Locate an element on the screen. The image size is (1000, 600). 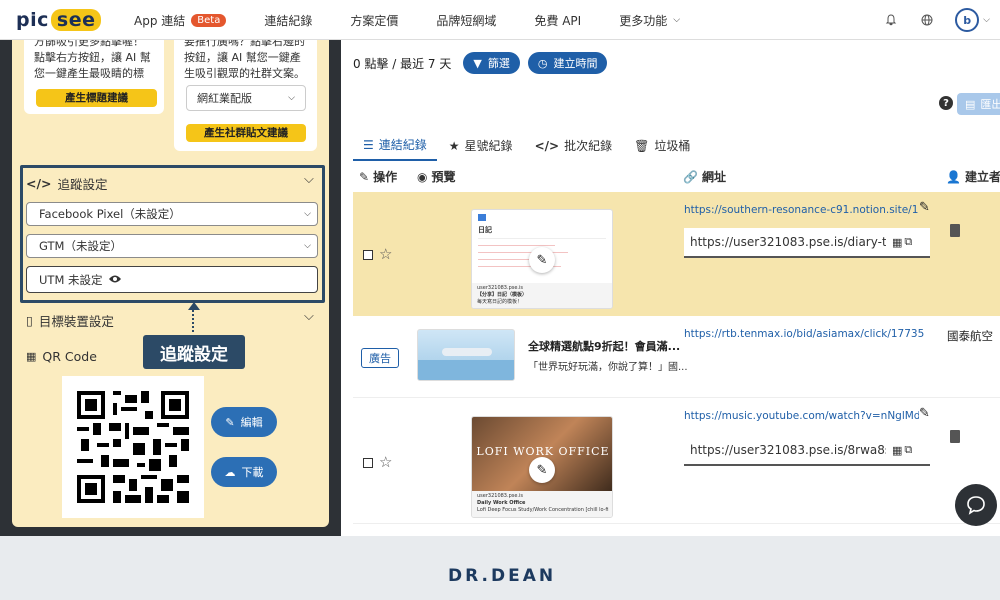
globe-icon is located at coordinates (927, 20).